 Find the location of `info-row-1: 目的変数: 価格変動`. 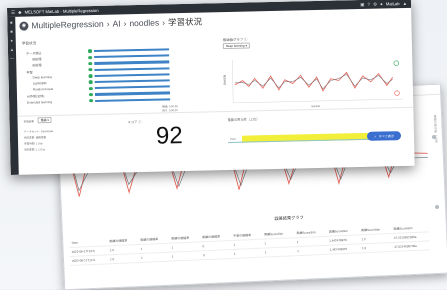

info-row-1: 目的変数: 価格変動 is located at coordinates (35, 138).